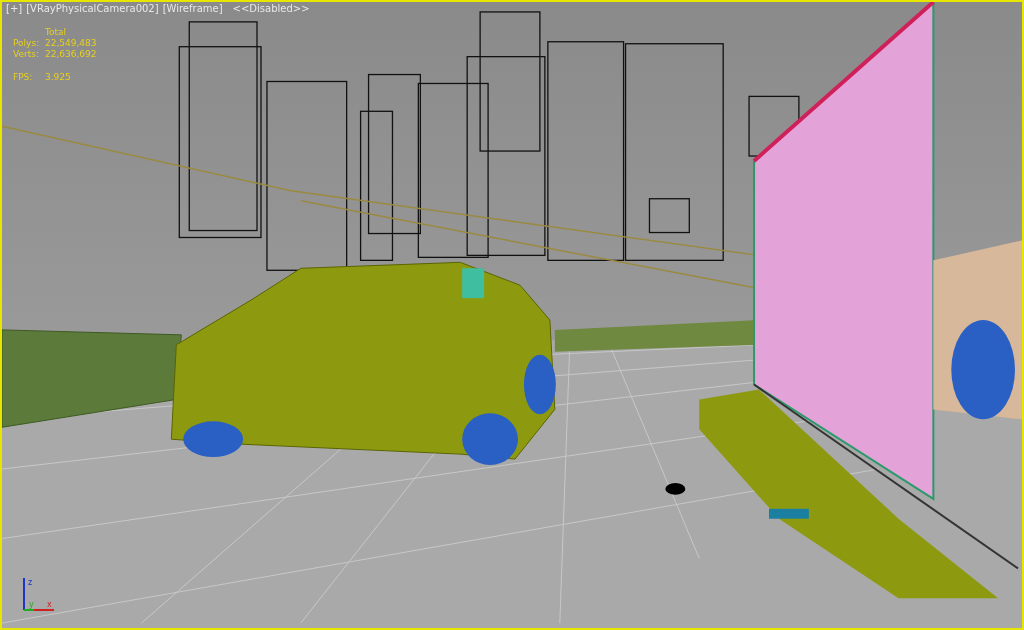  I want to click on y-axis-label: y, so click(31, 604).